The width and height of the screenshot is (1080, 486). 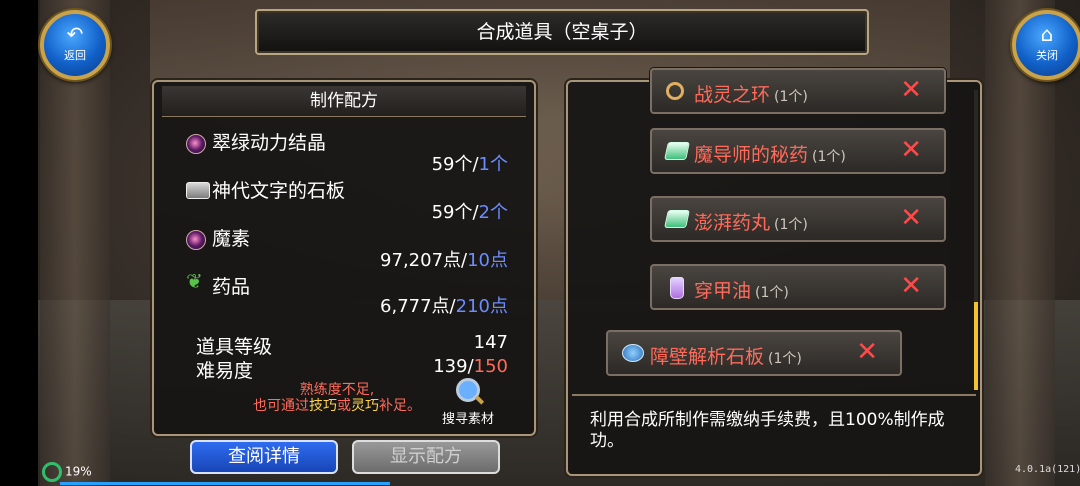 What do you see at coordinates (751, 155) in the screenshot?
I see `item-name: 魔导师的秘药` at bounding box center [751, 155].